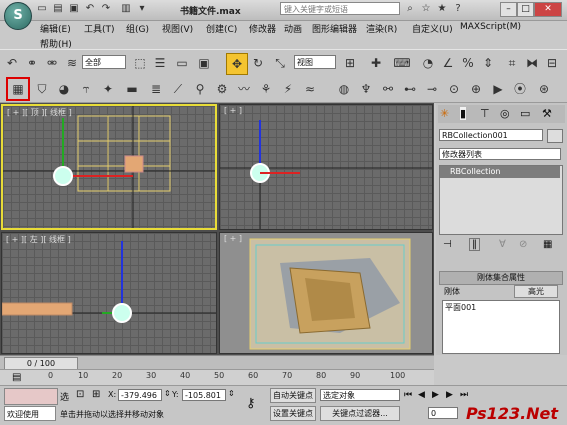 This screenshot has width=567, height=425. Describe the element at coordinates (547, 113) in the screenshot. I see `tab-utilities-icon: ⚒` at that location.